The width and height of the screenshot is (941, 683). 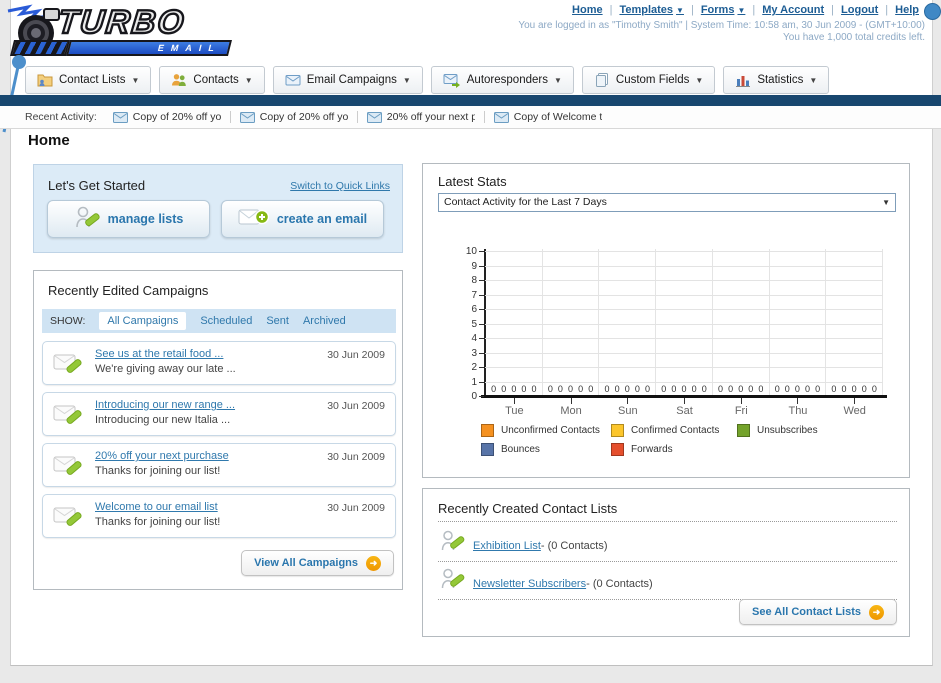 I want to click on top-link-logout: Logout, so click(x=859, y=10).